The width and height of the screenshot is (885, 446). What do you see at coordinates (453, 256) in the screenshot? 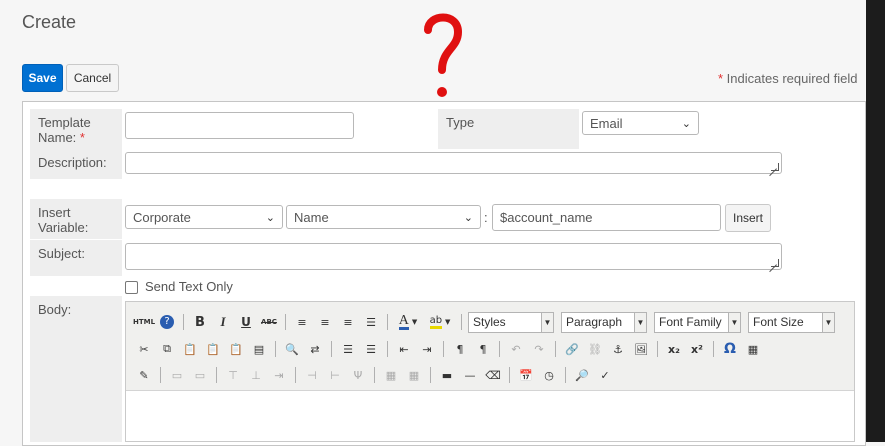
I see `subject-input` at bounding box center [453, 256].